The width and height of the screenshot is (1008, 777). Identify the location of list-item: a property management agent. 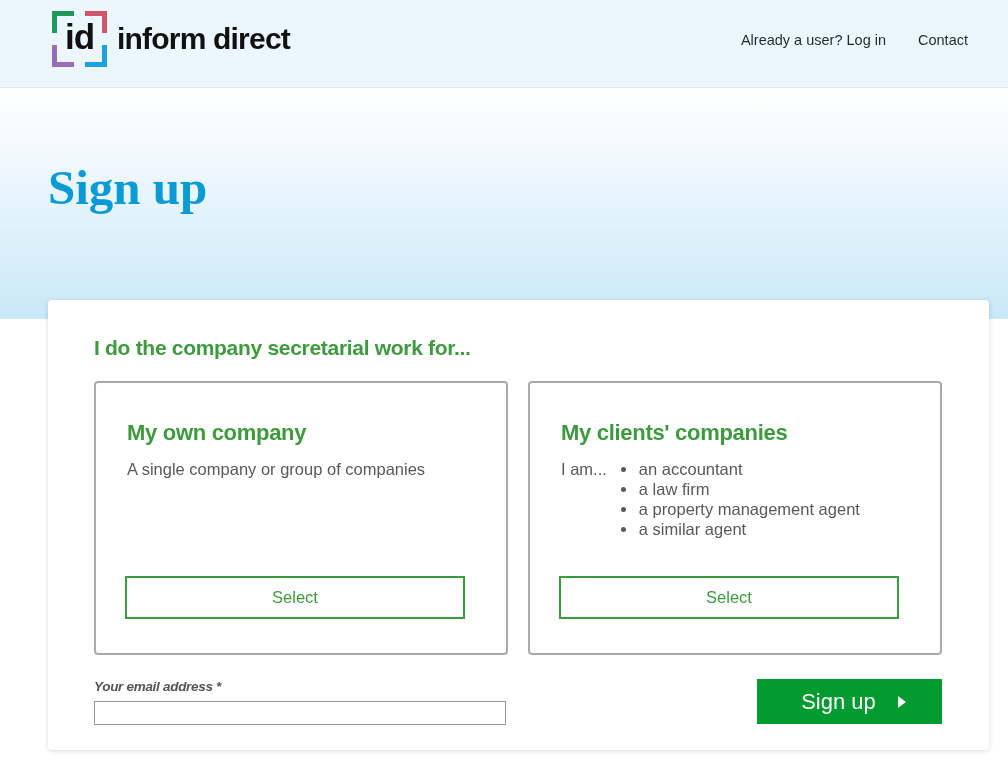
(749, 509).